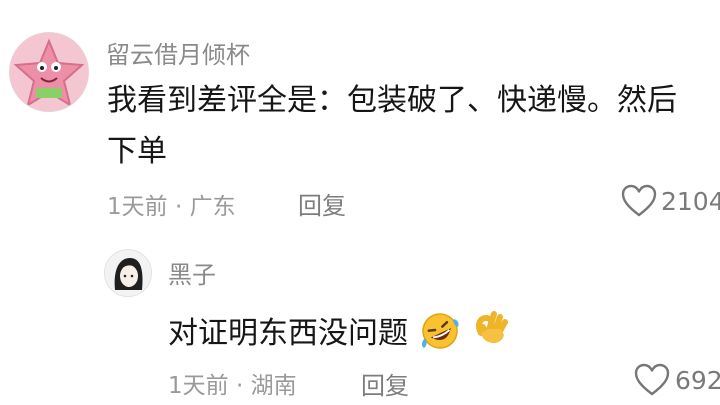 The height and width of the screenshot is (405, 720). What do you see at coordinates (392, 100) in the screenshot?
I see `comment-text: 我看到差评全是：包装破了、快递慢。然后` at bounding box center [392, 100].